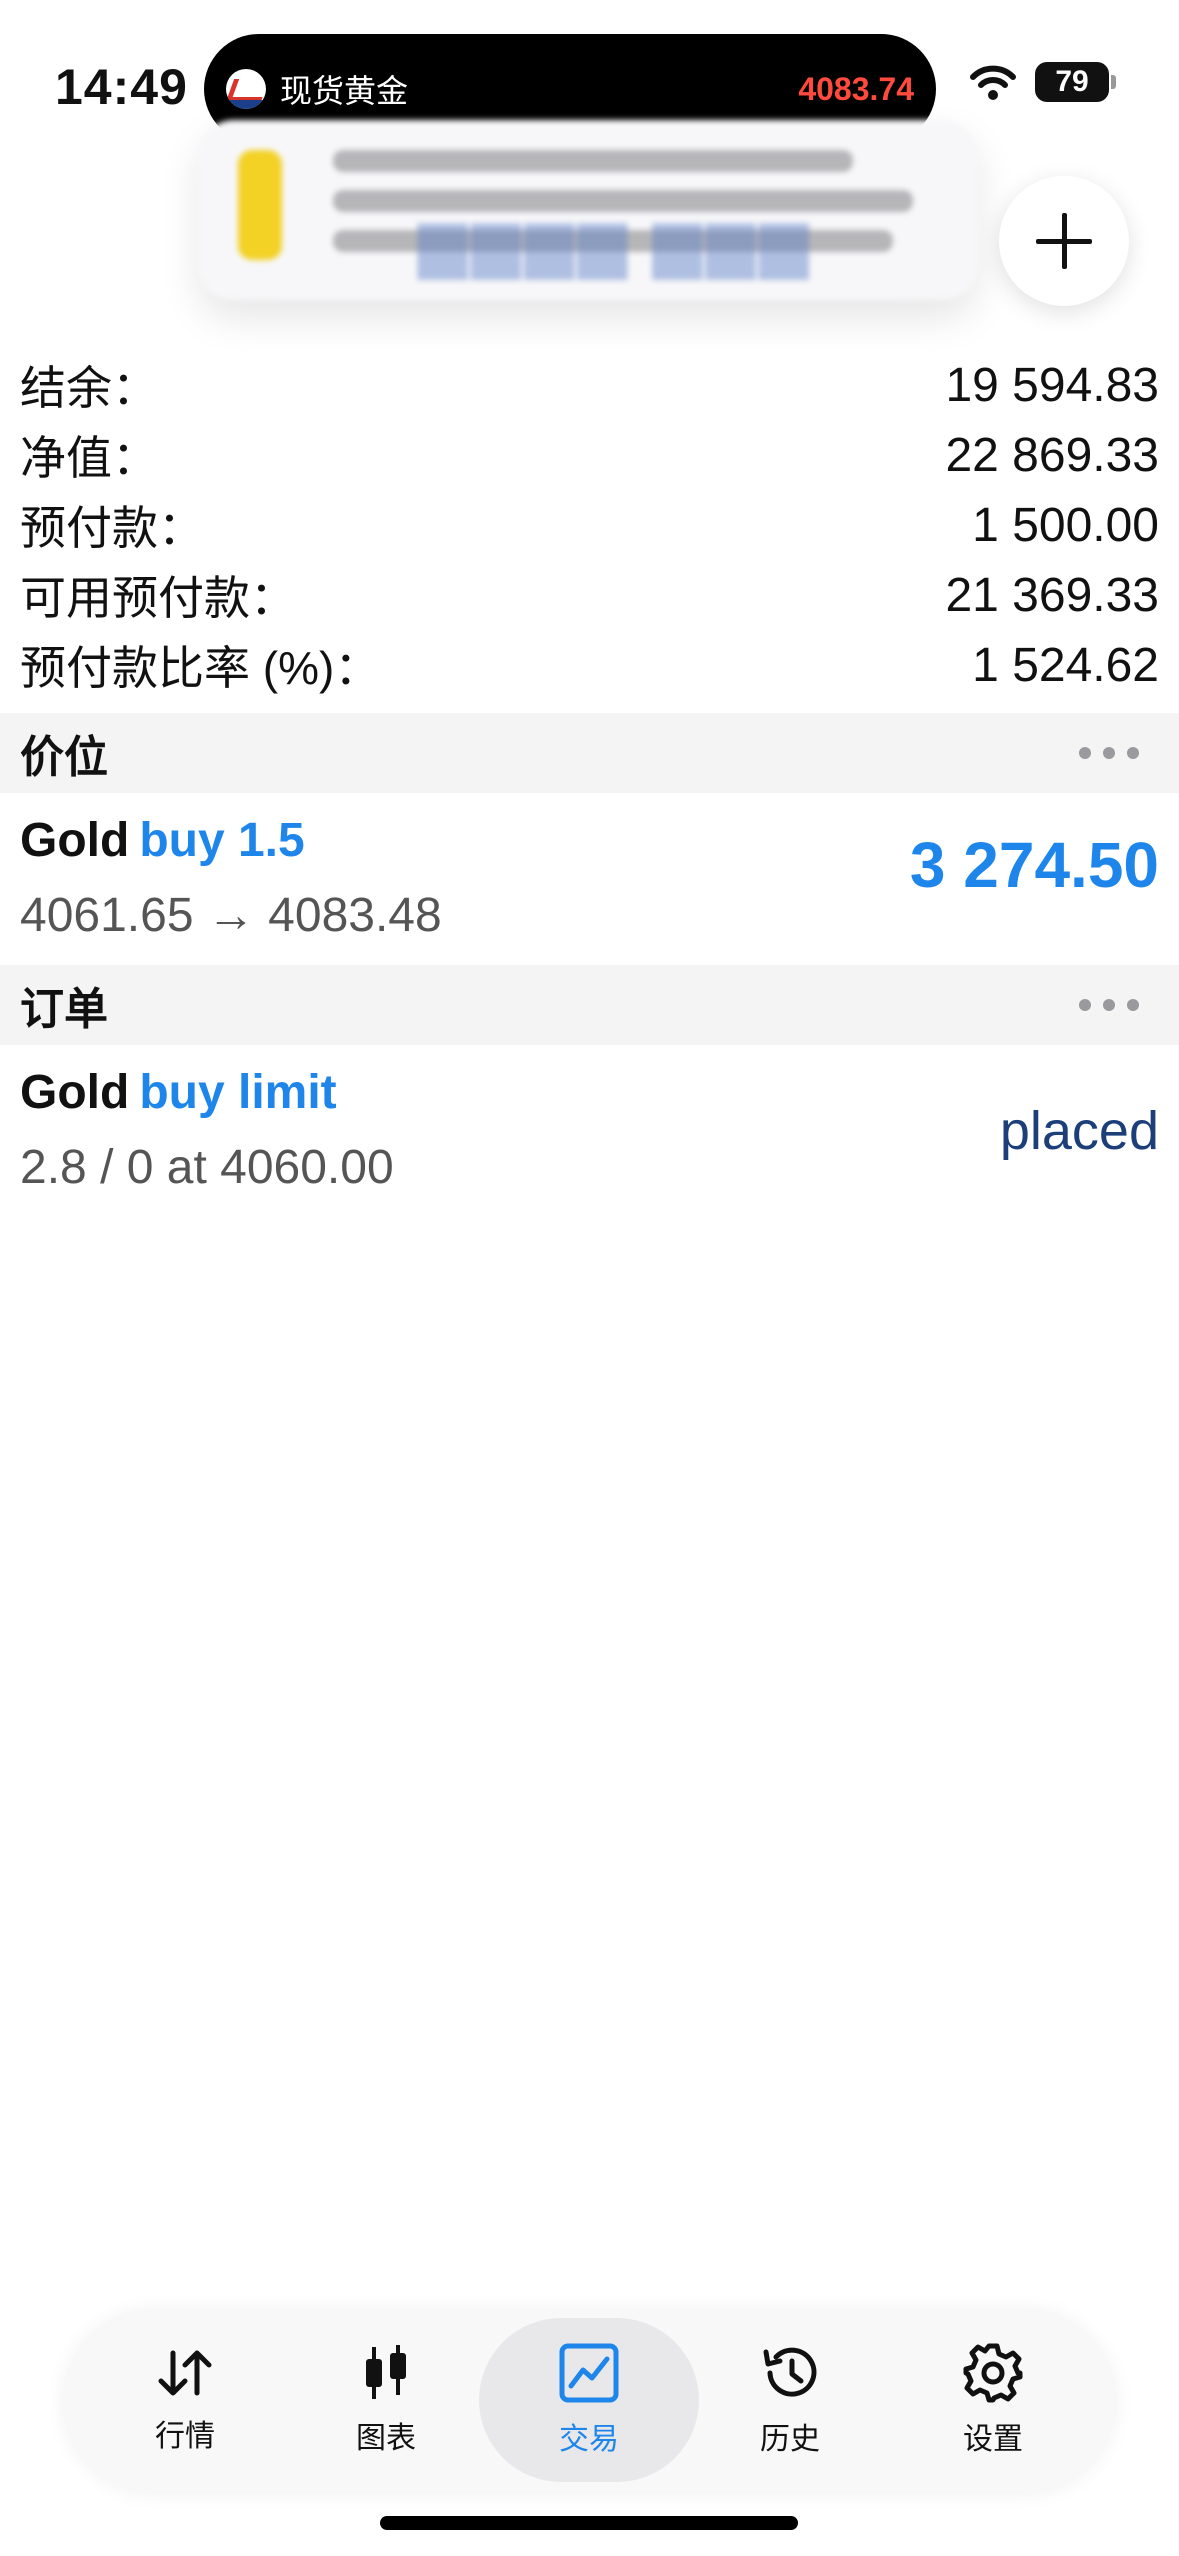 The height and width of the screenshot is (2556, 1179). I want to click on summary-label: 预付款比率 (%)：, so click(200, 668).